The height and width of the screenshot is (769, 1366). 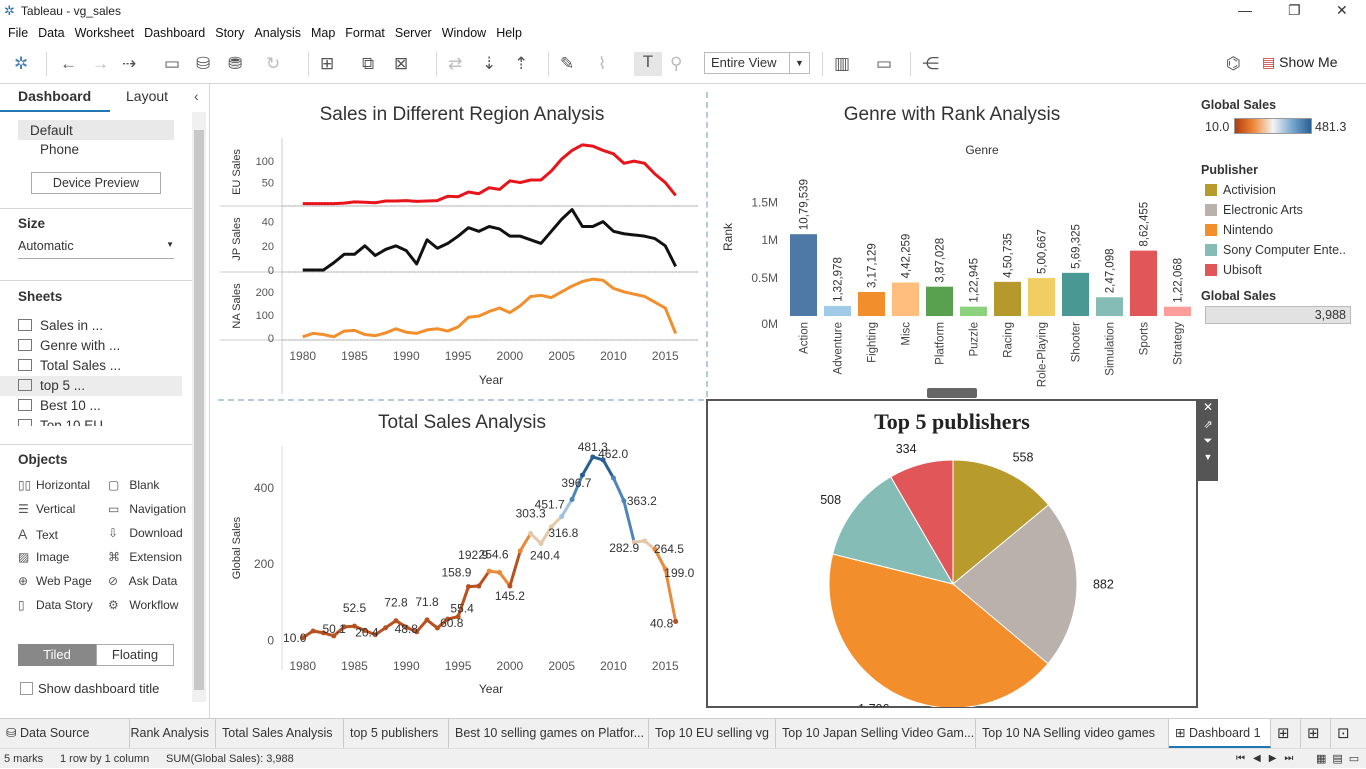 What do you see at coordinates (1072, 733) in the screenshot?
I see `tab-top10-na: Top 10 NA Selling video games` at bounding box center [1072, 733].